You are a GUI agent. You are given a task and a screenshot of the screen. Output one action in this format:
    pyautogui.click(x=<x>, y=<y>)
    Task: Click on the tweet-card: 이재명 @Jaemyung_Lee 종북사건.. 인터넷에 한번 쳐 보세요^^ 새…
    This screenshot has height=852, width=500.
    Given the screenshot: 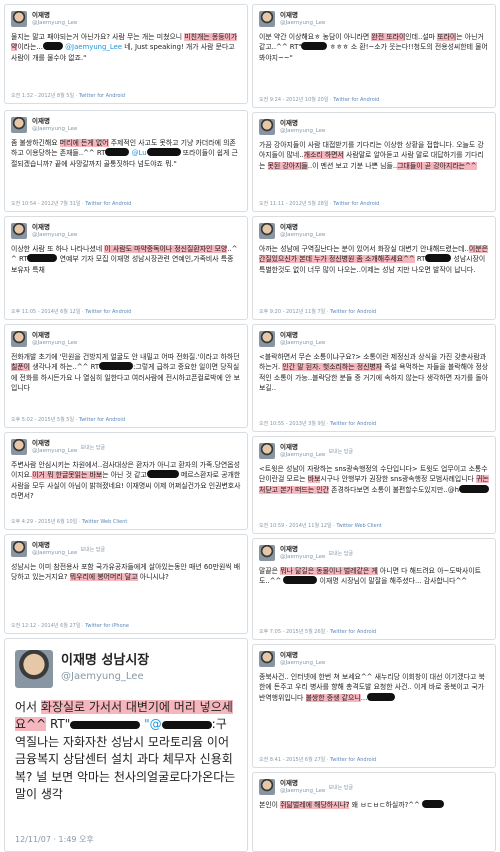 What is the action you would take?
    pyautogui.click(x=374, y=706)
    